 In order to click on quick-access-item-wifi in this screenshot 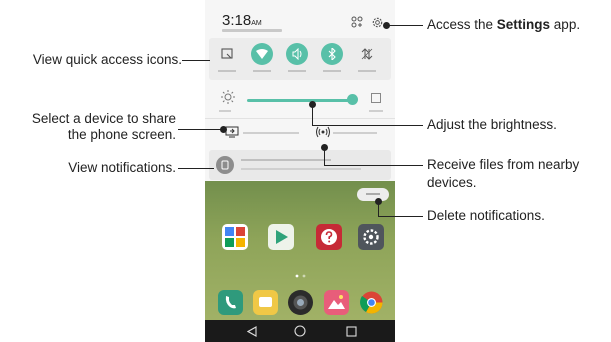, I will do `click(262, 60)`.